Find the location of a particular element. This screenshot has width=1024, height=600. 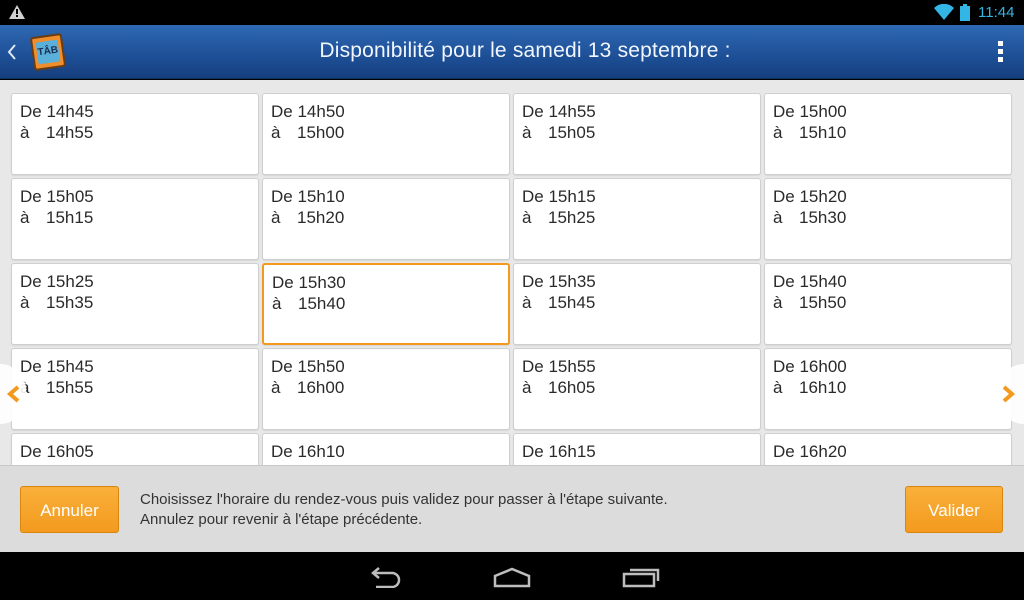

slot-end: à15h55 is located at coordinates (56, 388).